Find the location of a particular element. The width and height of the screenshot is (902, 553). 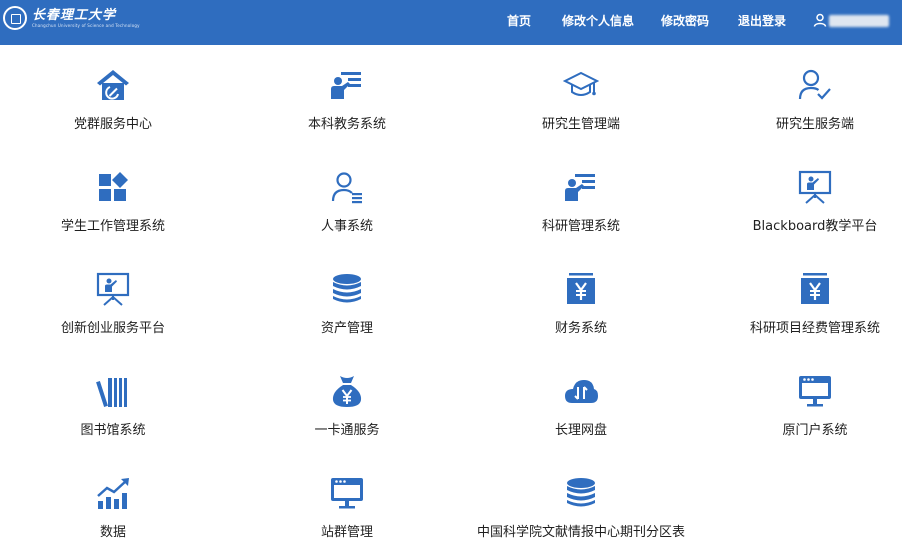

app-tile: 数据 is located at coordinates (113, 503).